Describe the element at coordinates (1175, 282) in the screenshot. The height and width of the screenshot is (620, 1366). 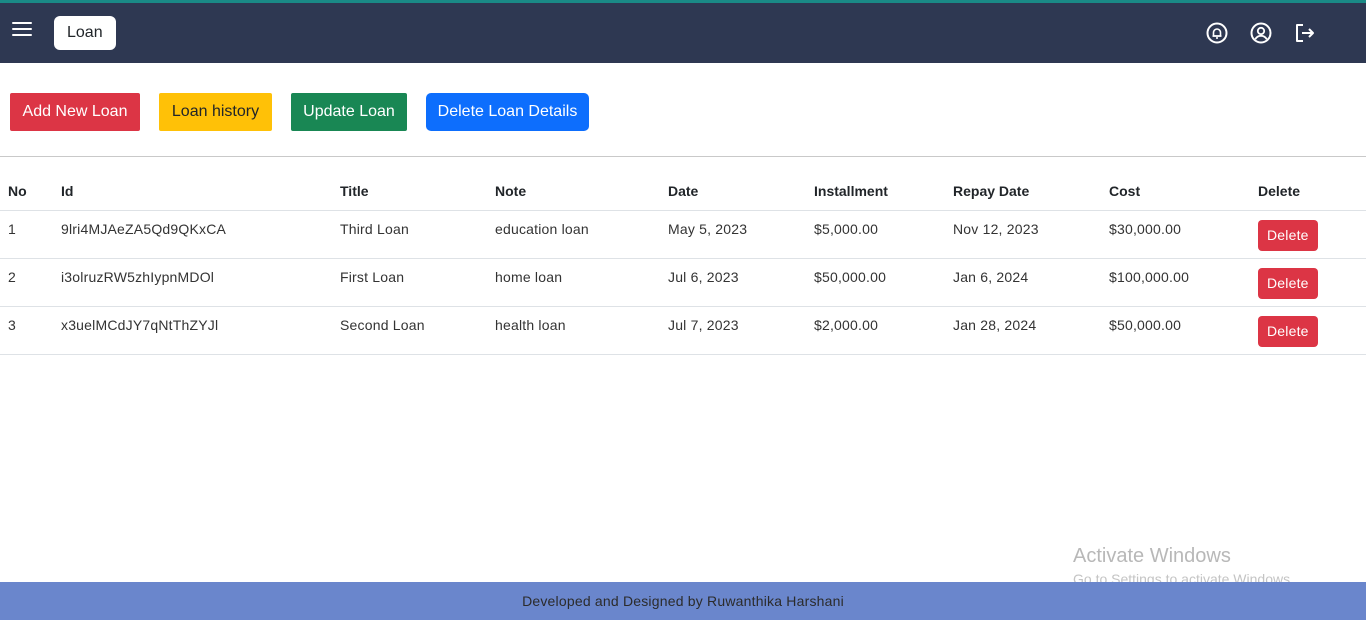
I see `cell-cost: $100,000.00` at that location.